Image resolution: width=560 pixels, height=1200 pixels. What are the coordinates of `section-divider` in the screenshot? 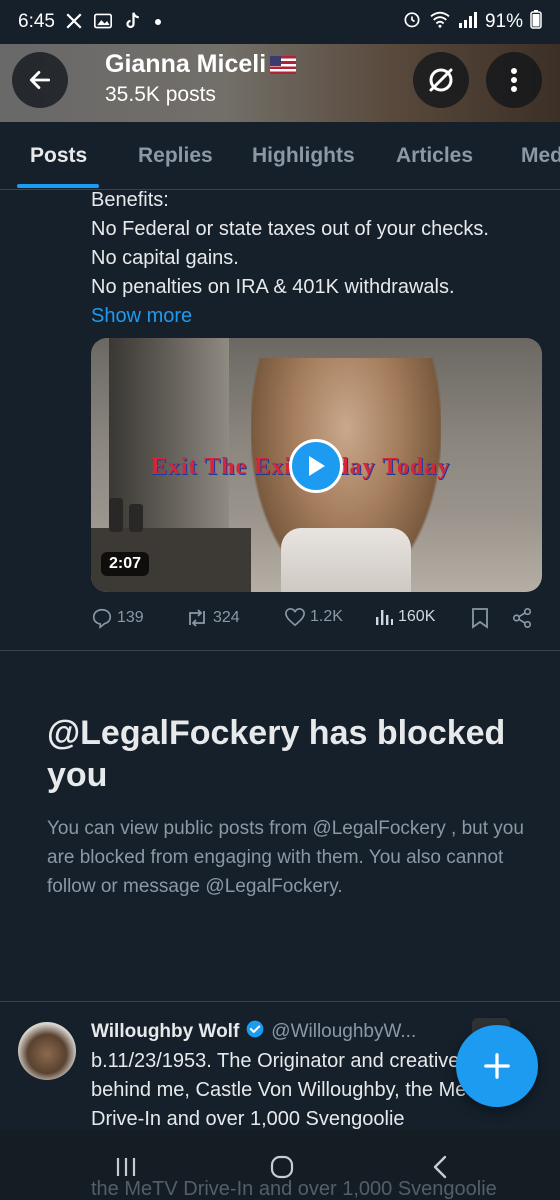 It's located at (280, 1001).